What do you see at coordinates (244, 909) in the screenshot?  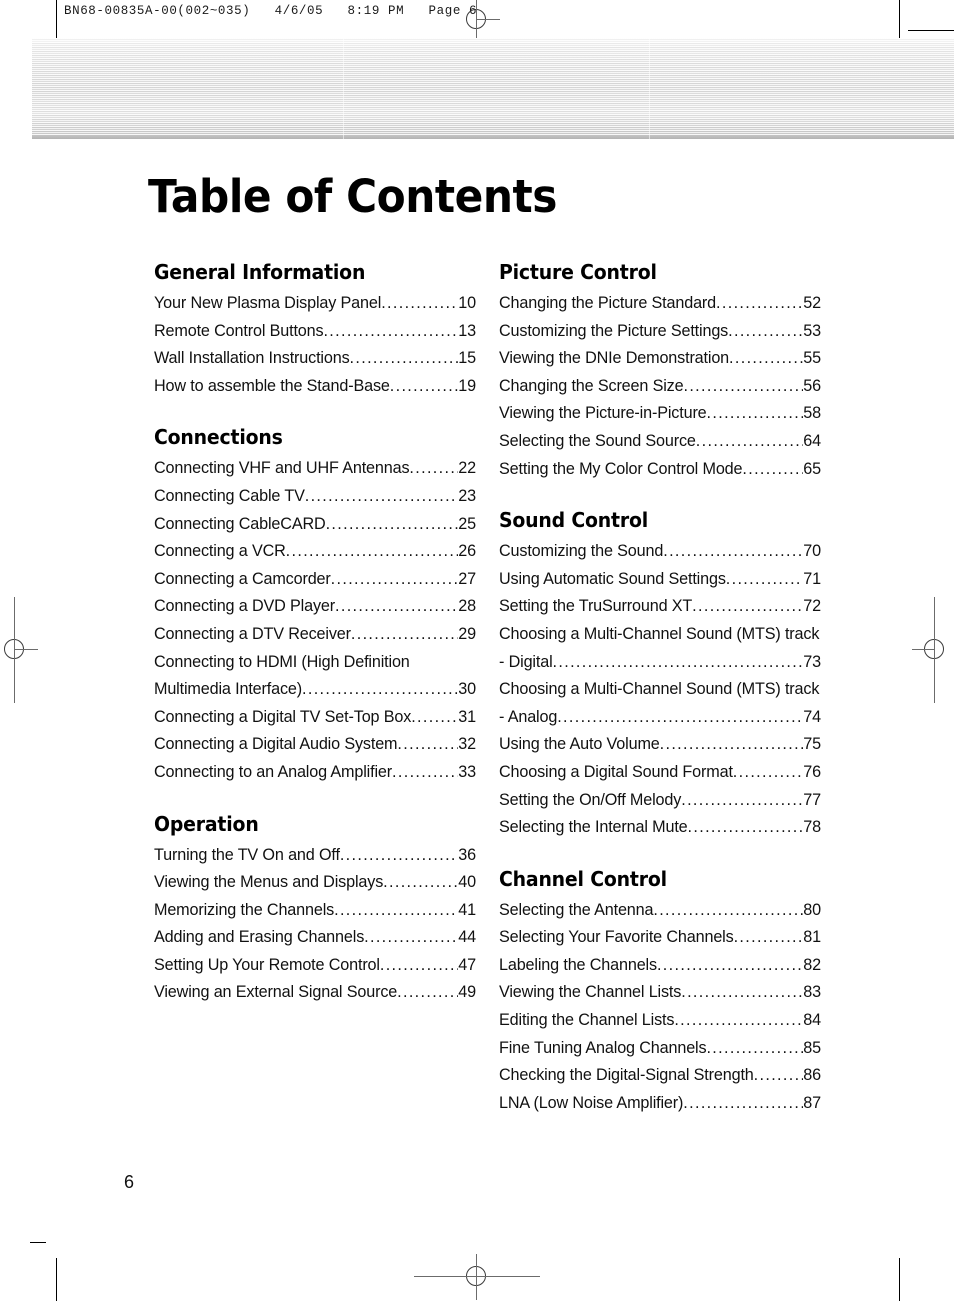 I see `toc-entry-title: Memorizing the Channels` at bounding box center [244, 909].